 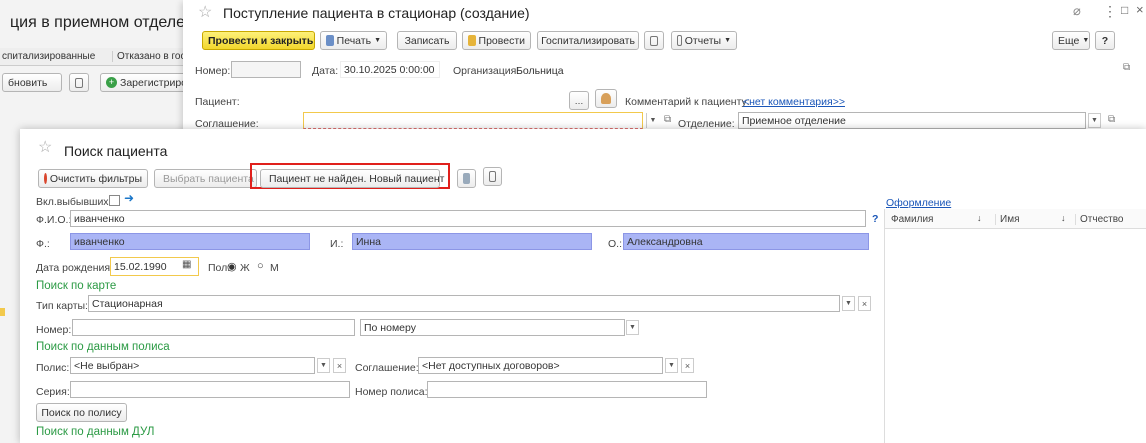 I want to click on policy-clear: ×, so click(x=339, y=365).